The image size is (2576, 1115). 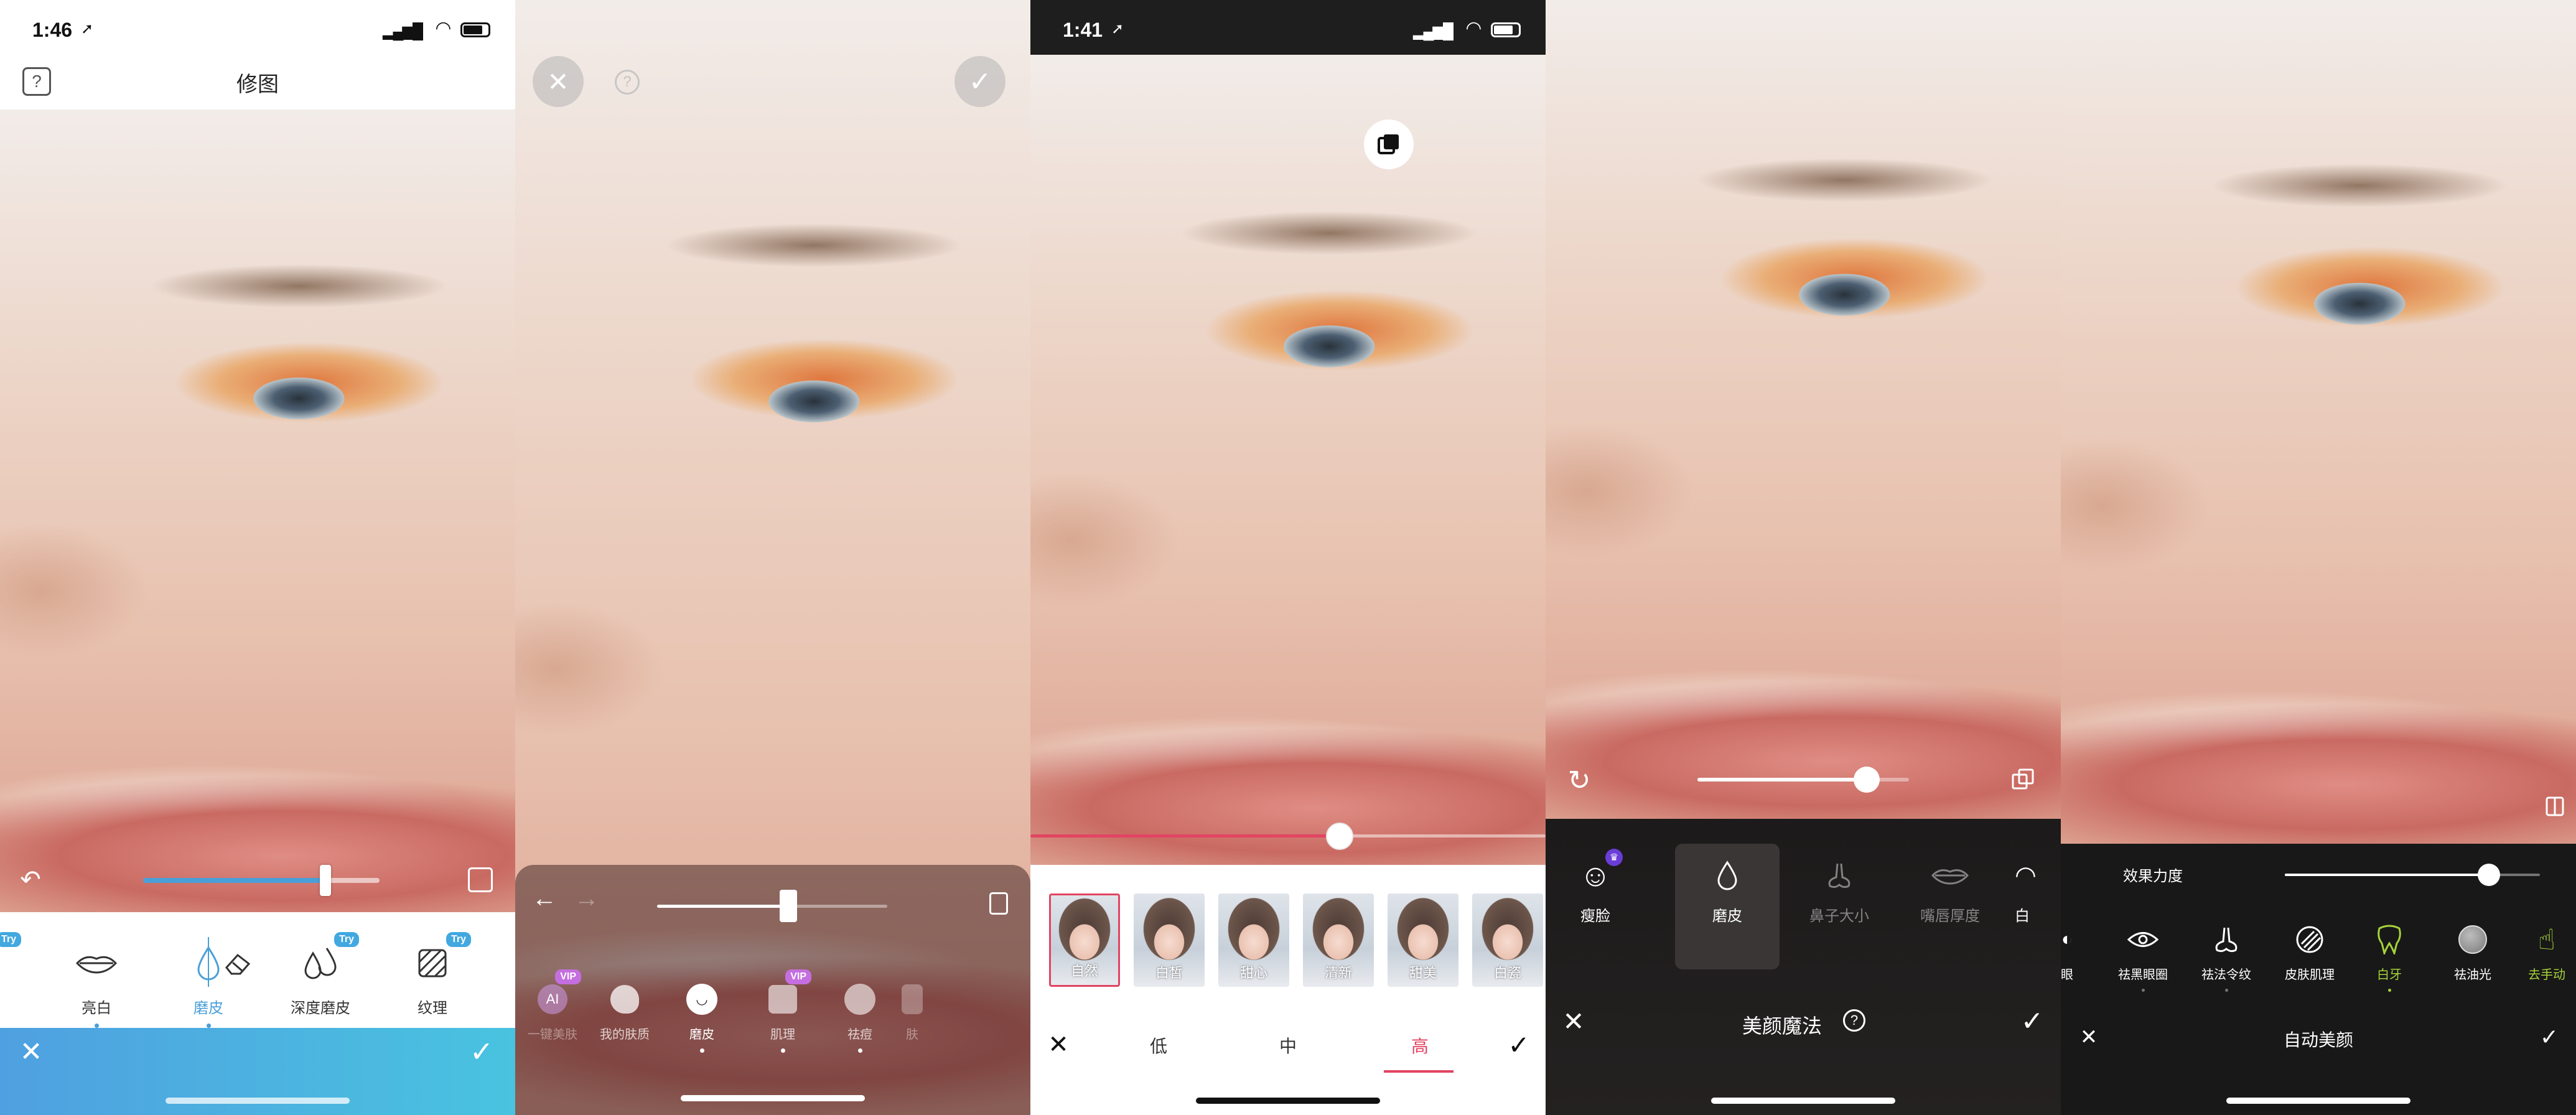 What do you see at coordinates (1579, 780) in the screenshot?
I see `reset-icon: ↻` at bounding box center [1579, 780].